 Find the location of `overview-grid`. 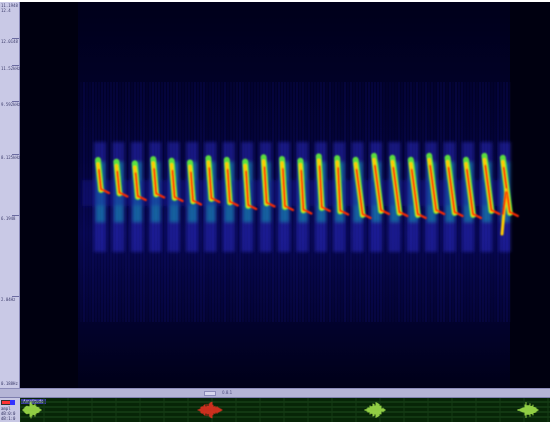

overview-grid is located at coordinates (285, 410).